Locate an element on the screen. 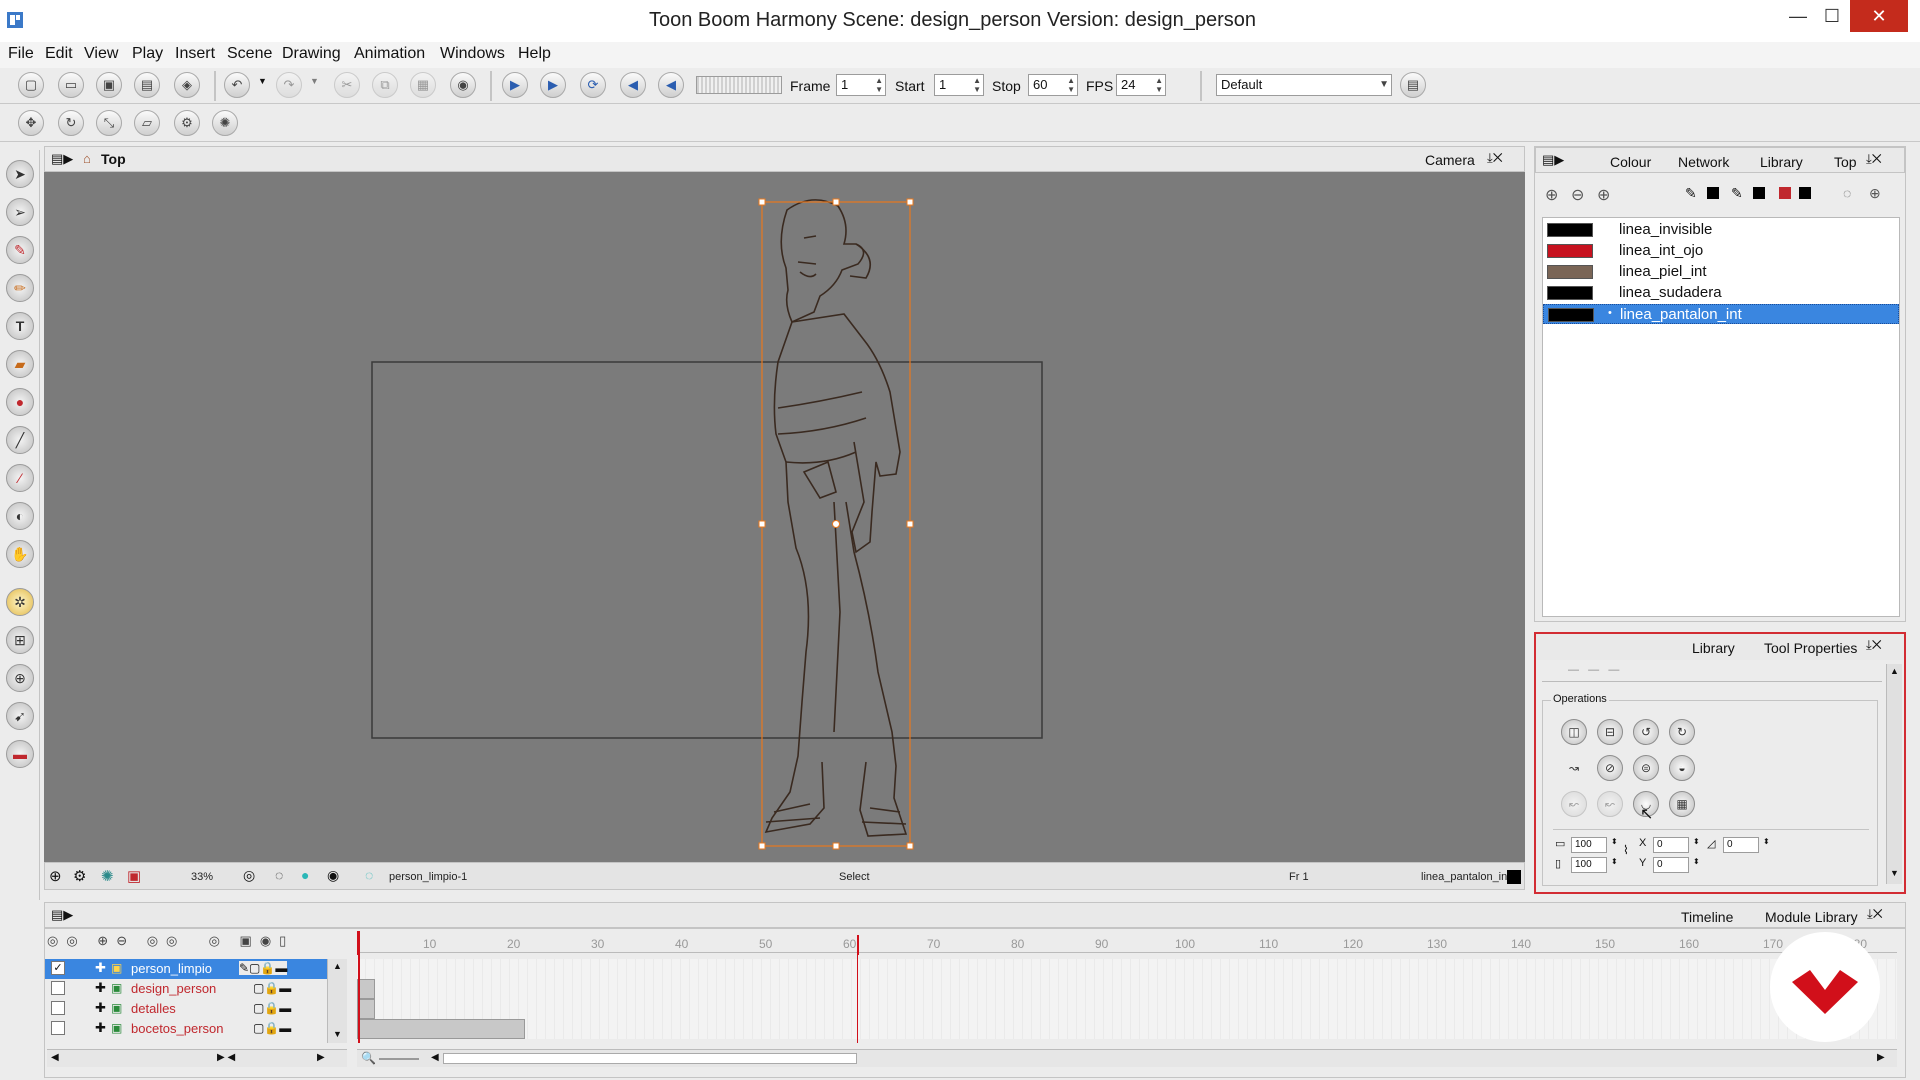  transform-tool-icon: ✲ is located at coordinates (20, 602).